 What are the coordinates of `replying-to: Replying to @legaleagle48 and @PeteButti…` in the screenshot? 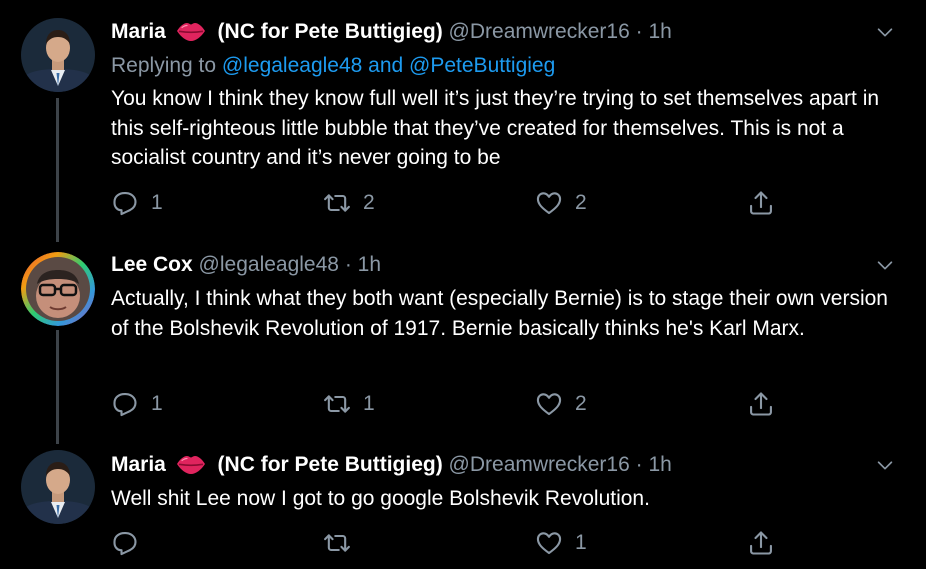 It's located at (333, 66).